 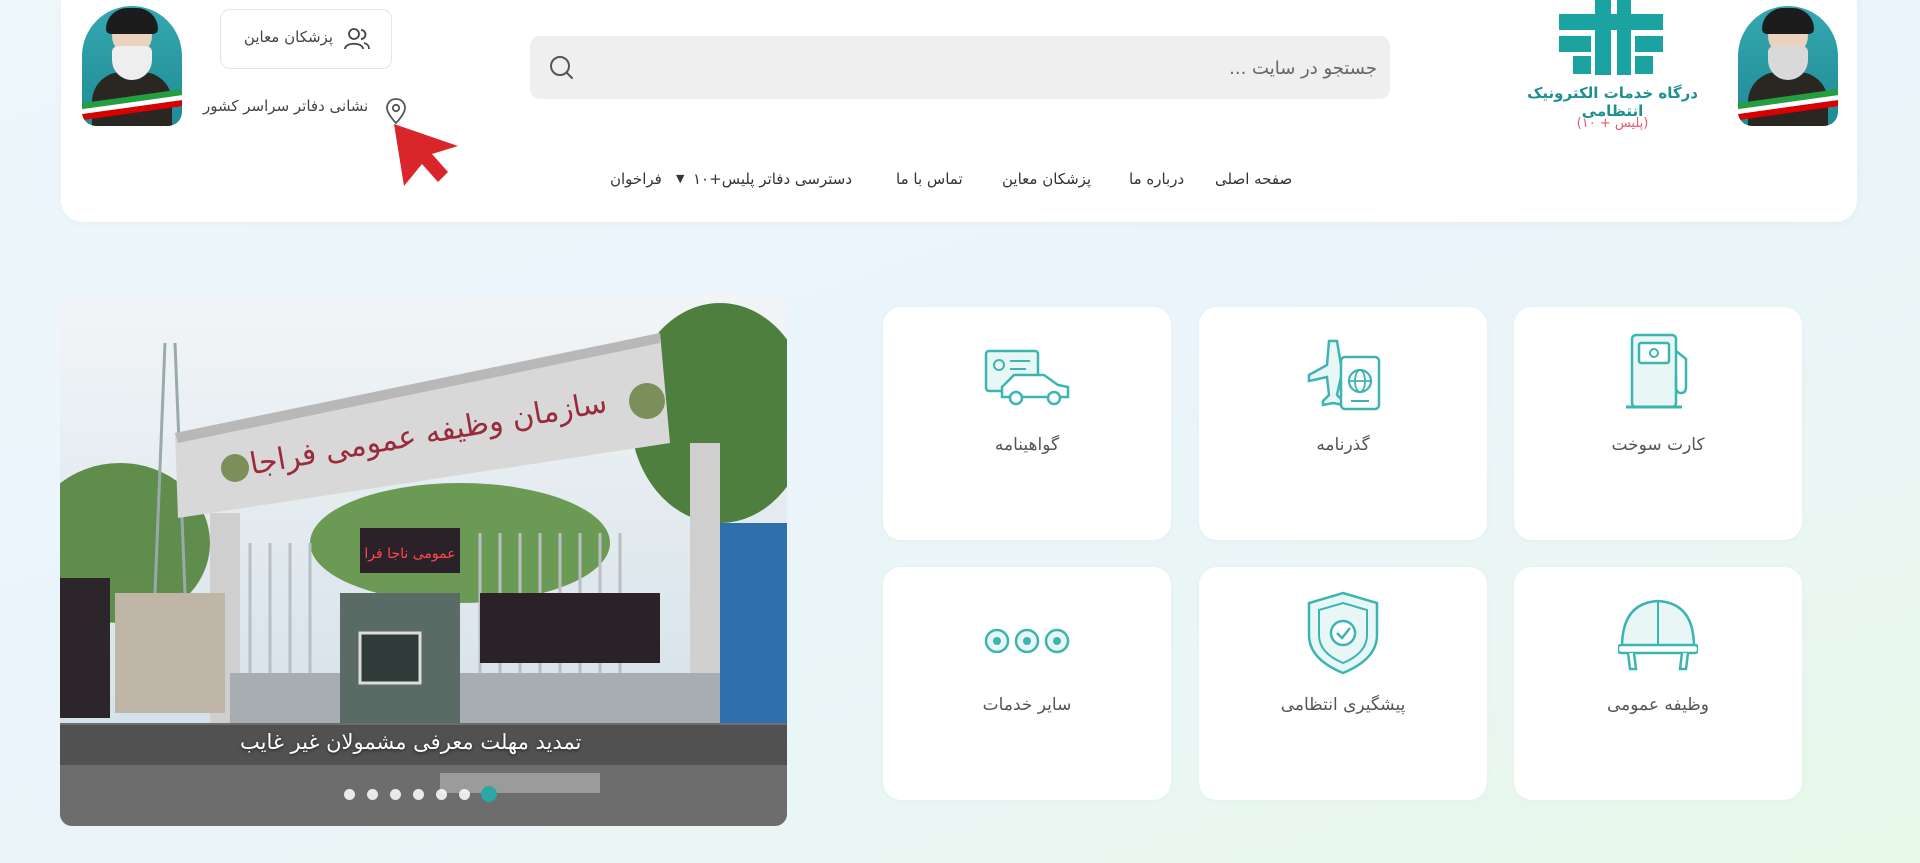 What do you see at coordinates (1027, 641) in the screenshot?
I see `more-dots-icon` at bounding box center [1027, 641].